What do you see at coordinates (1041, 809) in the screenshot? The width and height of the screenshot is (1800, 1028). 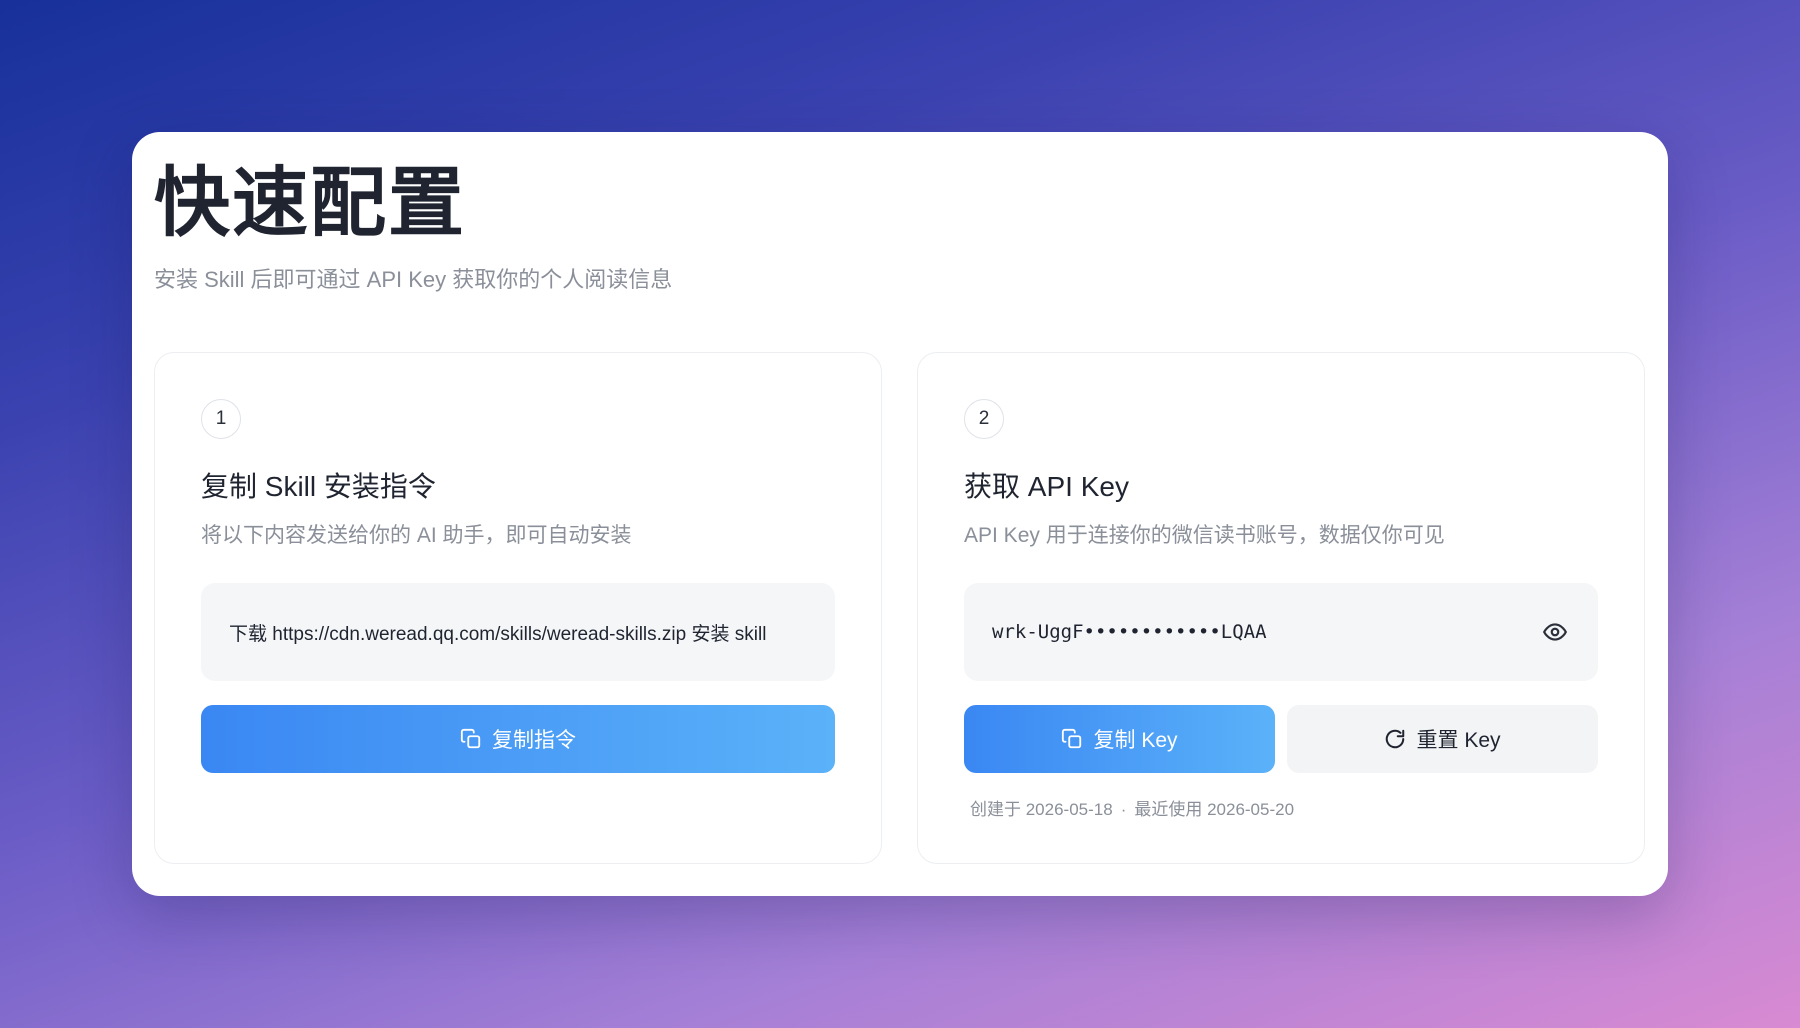 I see `created-date: 创建于 2026-05-18` at bounding box center [1041, 809].